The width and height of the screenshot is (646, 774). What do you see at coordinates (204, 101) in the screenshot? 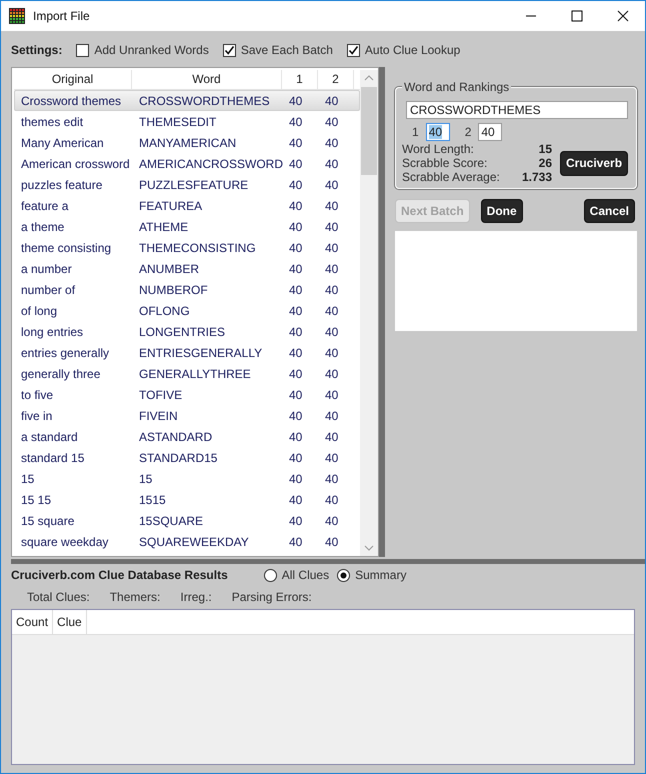
I see `table-cell-text: CROSSWORDTHEMES` at bounding box center [204, 101].